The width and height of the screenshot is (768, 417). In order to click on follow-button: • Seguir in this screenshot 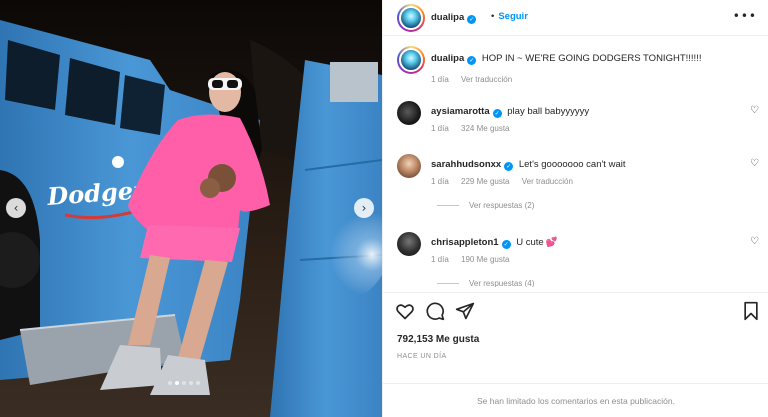, I will do `click(509, 16)`.